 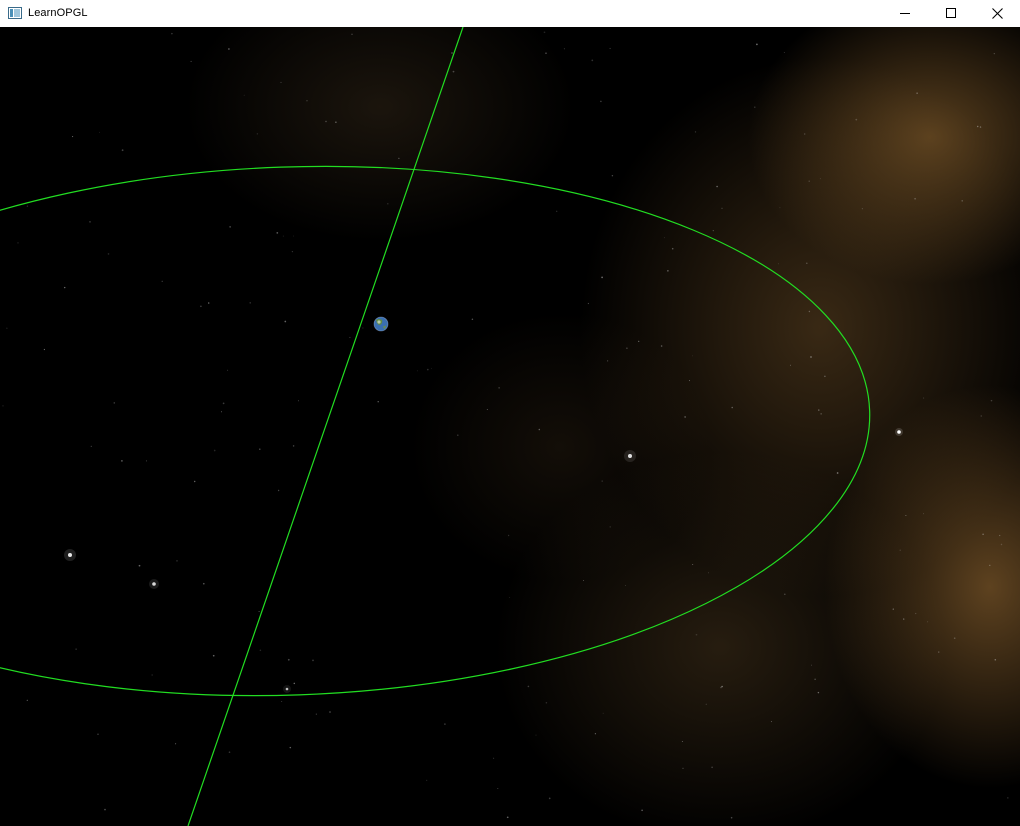 I want to click on planet-earth, so click(x=381, y=324).